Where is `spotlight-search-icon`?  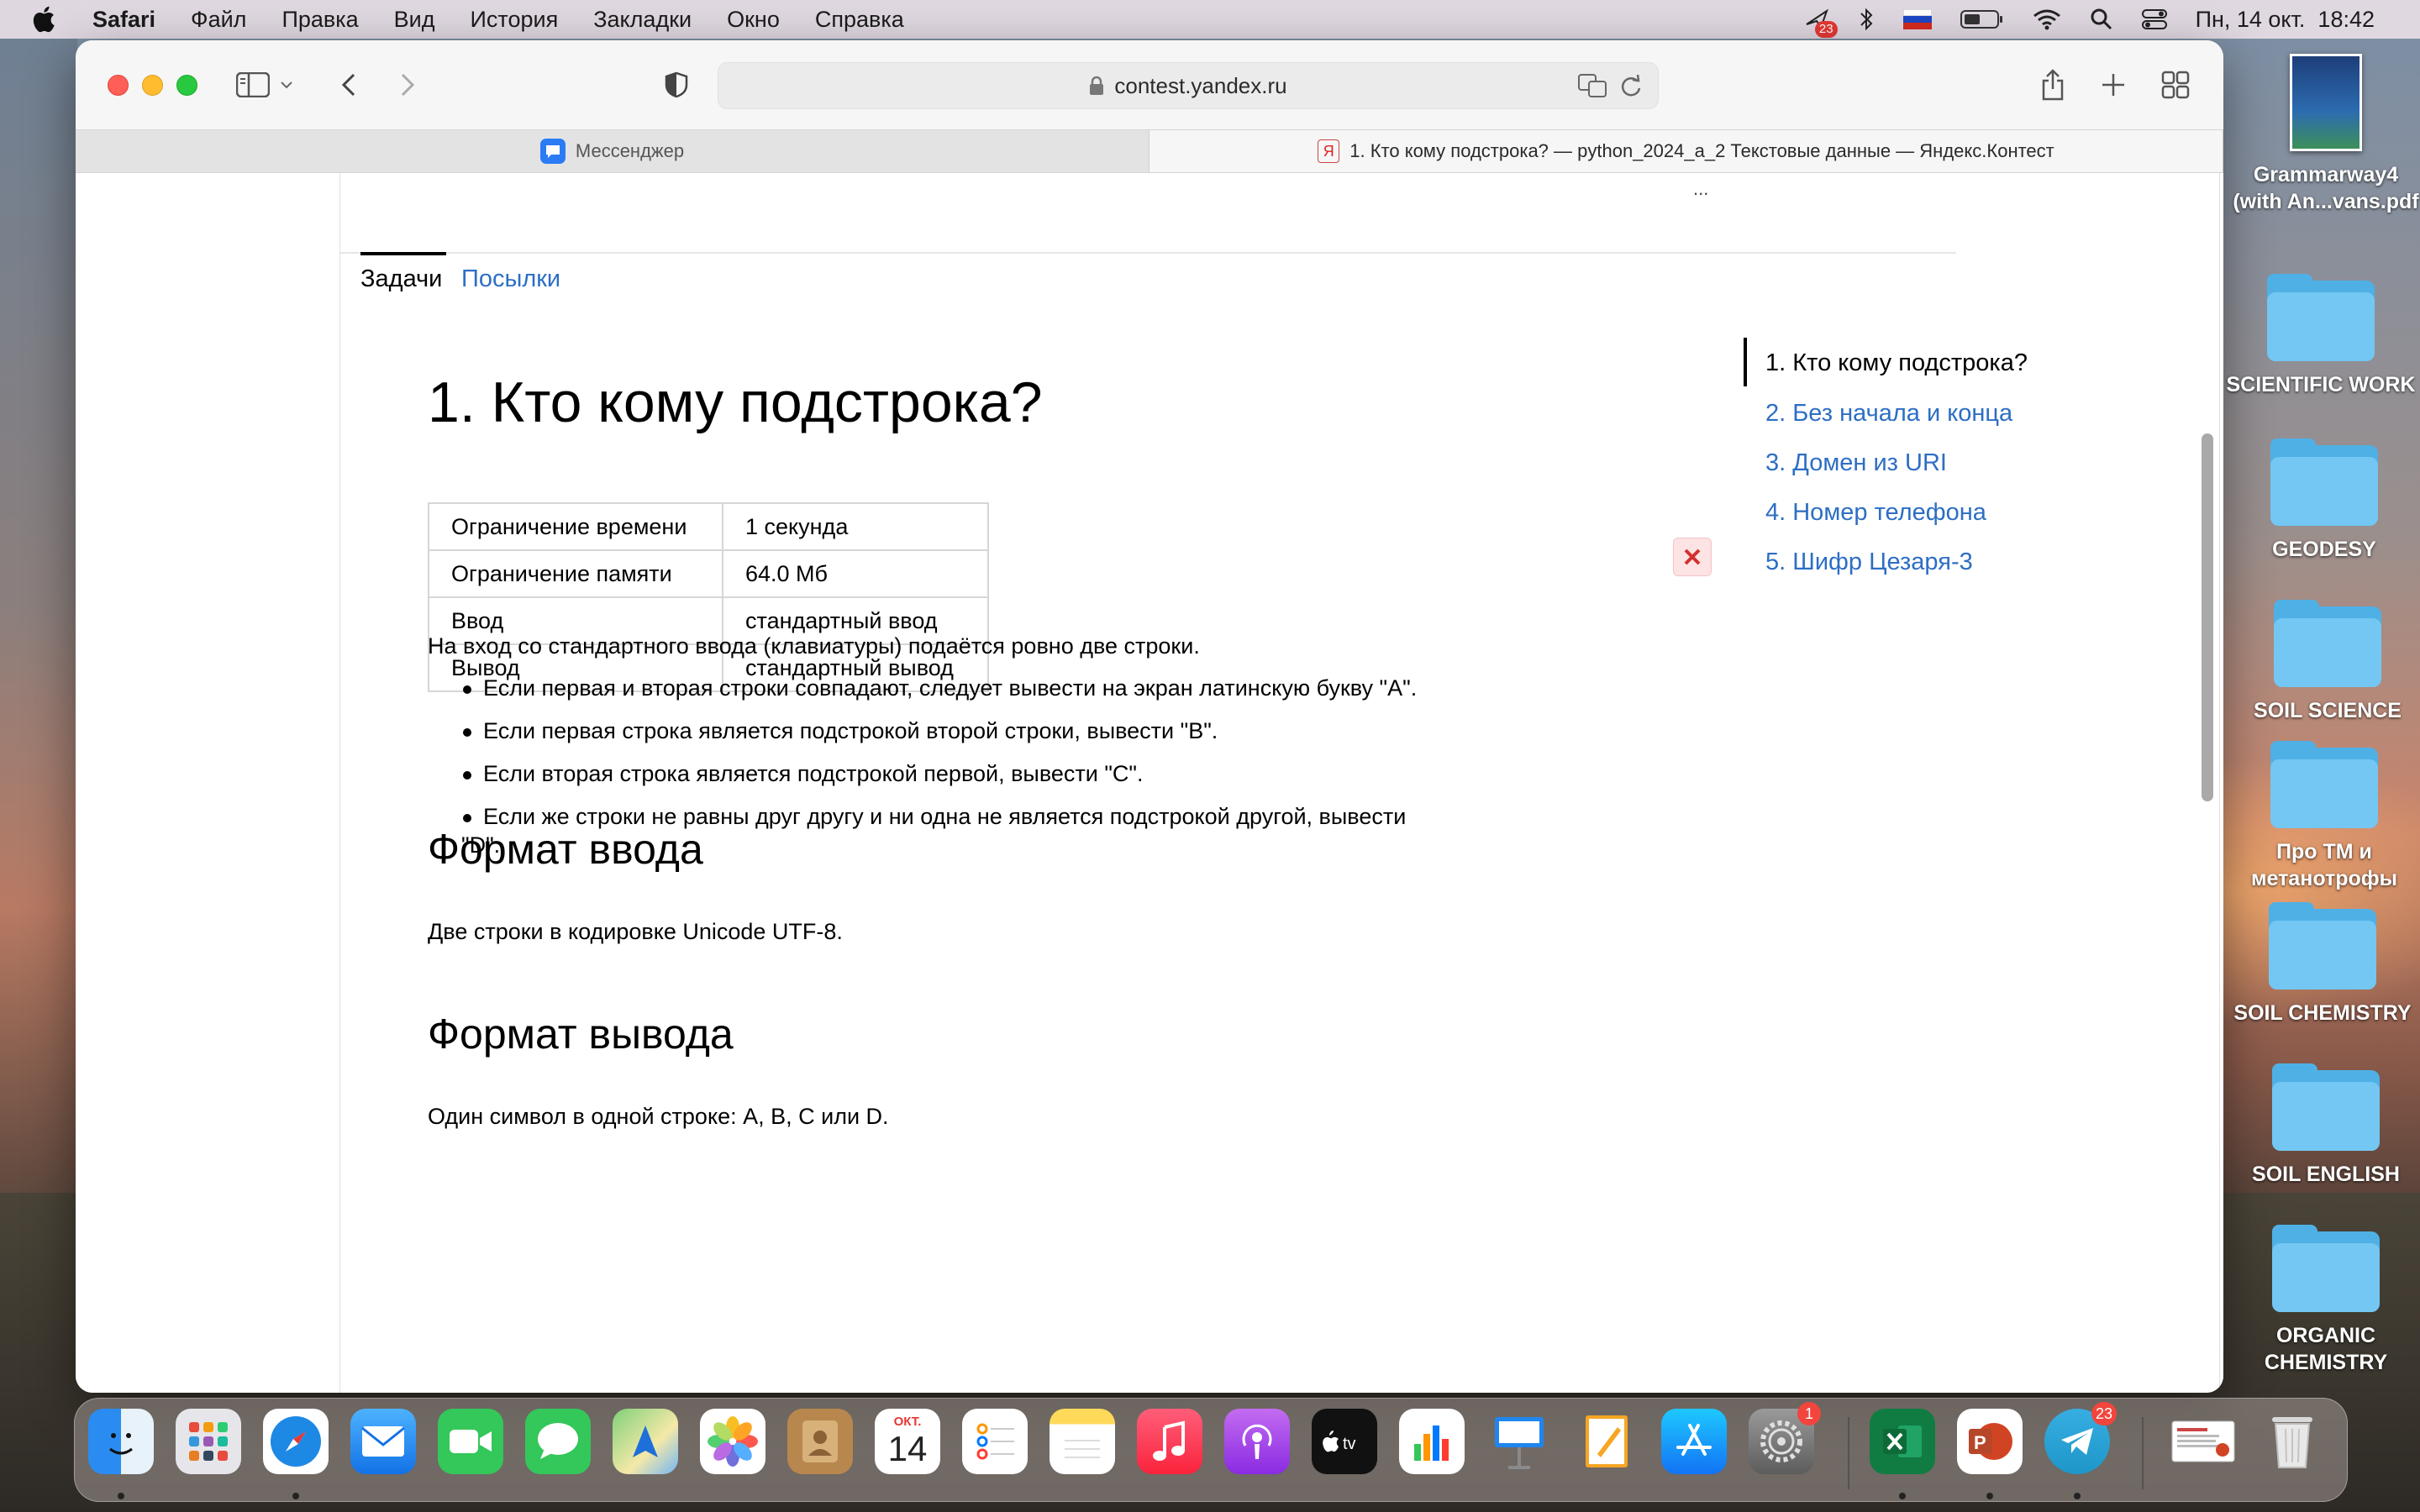
spotlight-search-icon is located at coordinates (2101, 19).